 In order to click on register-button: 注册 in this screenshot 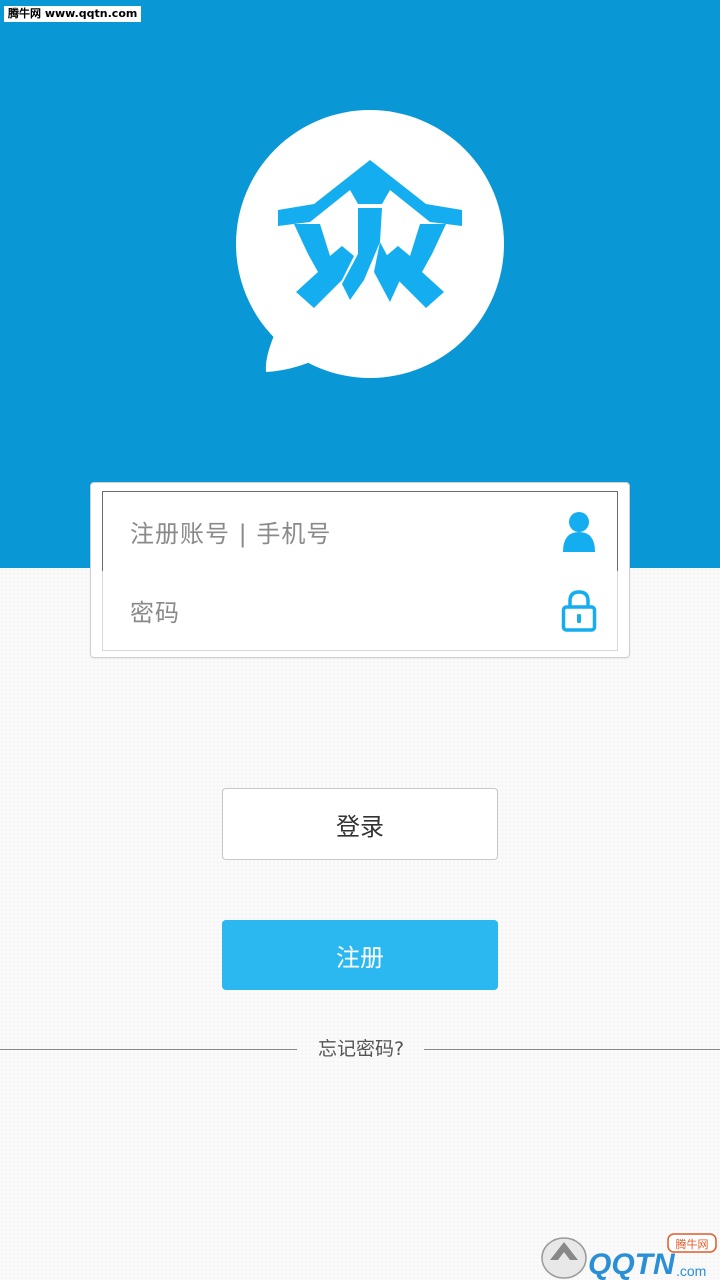, I will do `click(360, 955)`.